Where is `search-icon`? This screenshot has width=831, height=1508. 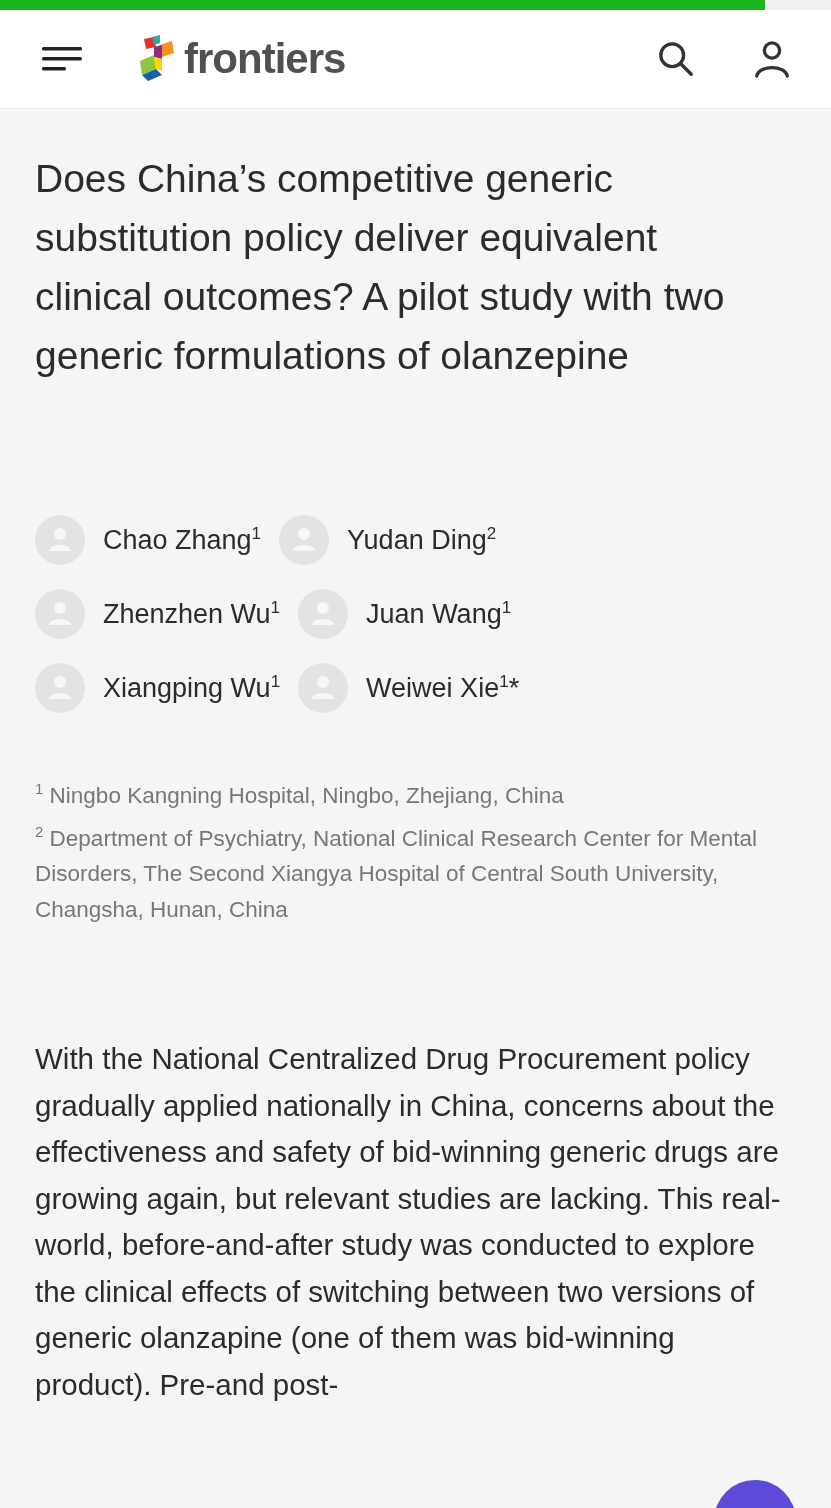
search-icon is located at coordinates (676, 59).